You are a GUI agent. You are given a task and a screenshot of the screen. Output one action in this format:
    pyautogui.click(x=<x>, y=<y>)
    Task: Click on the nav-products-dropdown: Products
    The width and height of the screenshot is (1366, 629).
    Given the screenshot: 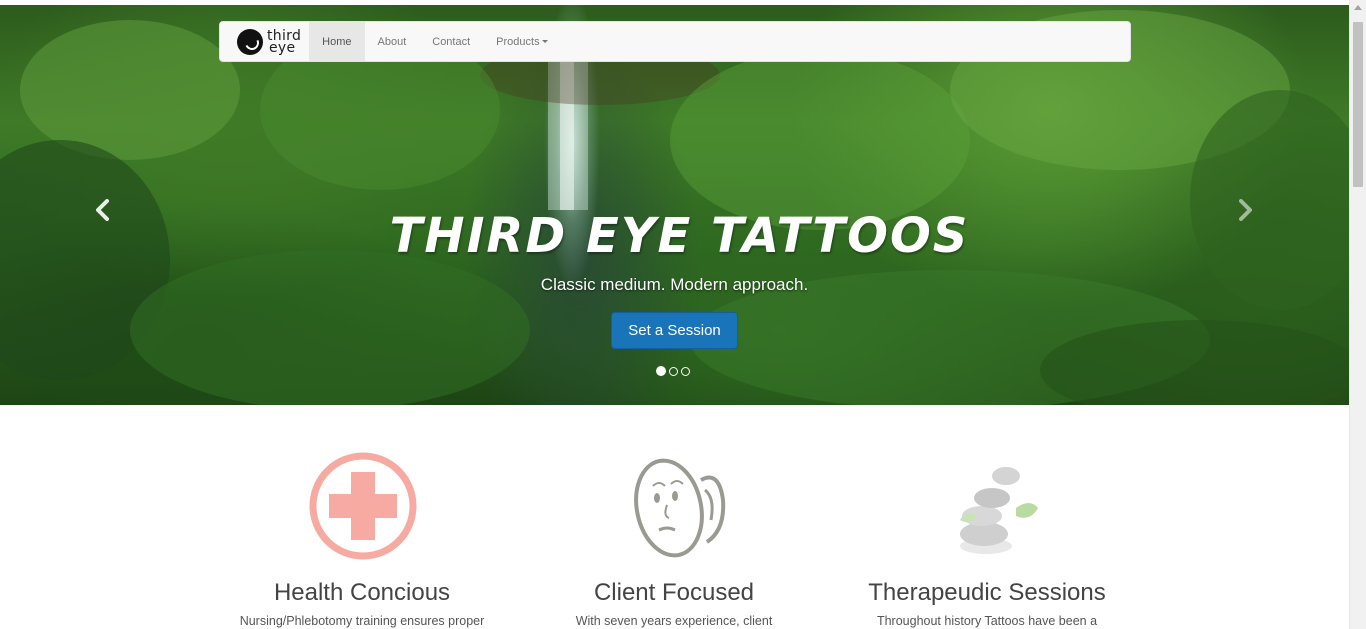 What is the action you would take?
    pyautogui.click(x=521, y=41)
    